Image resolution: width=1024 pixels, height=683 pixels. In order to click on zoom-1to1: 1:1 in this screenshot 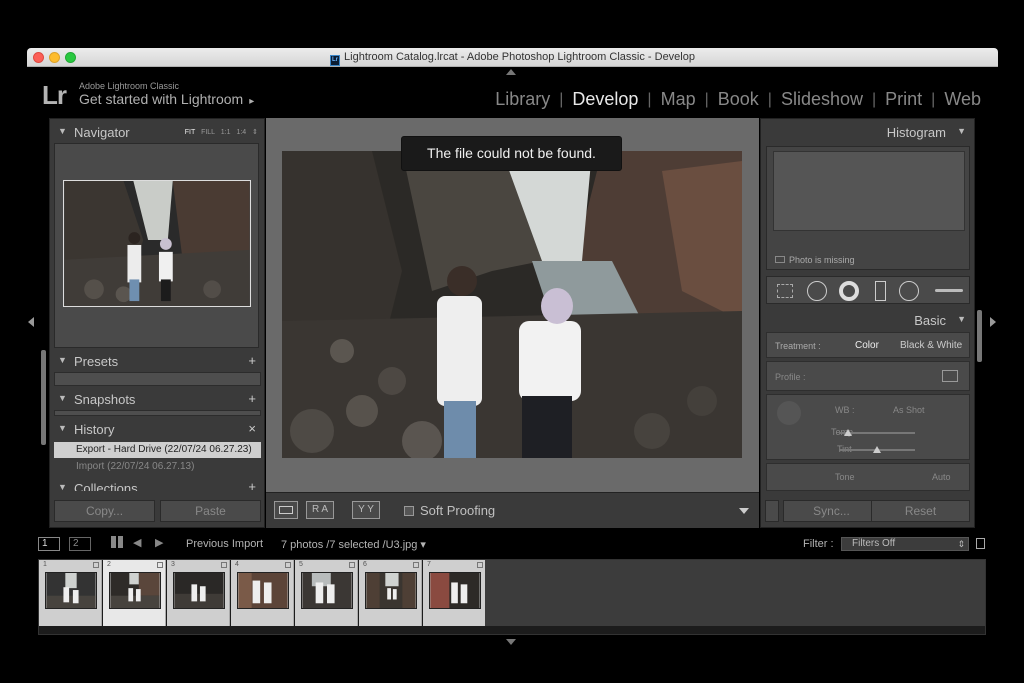, I will do `click(226, 132)`.